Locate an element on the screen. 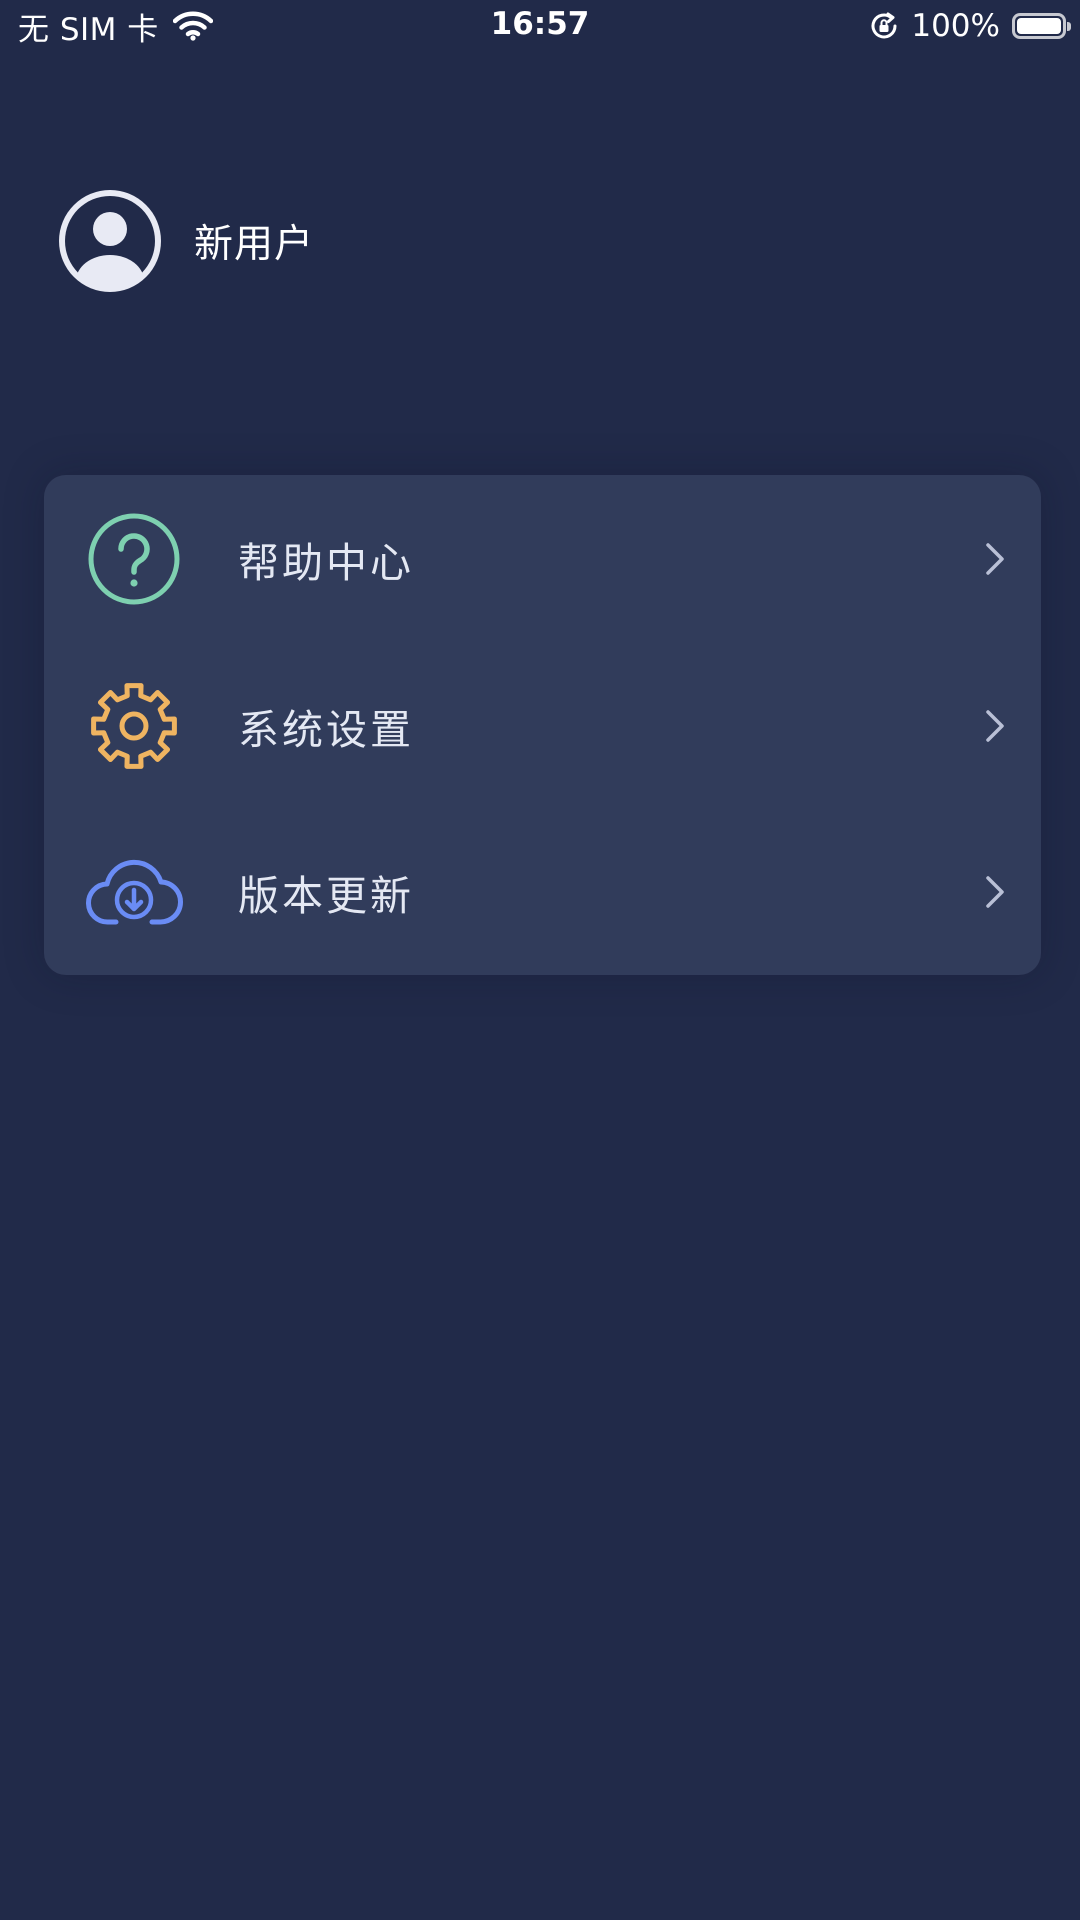 This screenshot has height=1920, width=1080. rotation-lock-icon is located at coordinates (884, 25).